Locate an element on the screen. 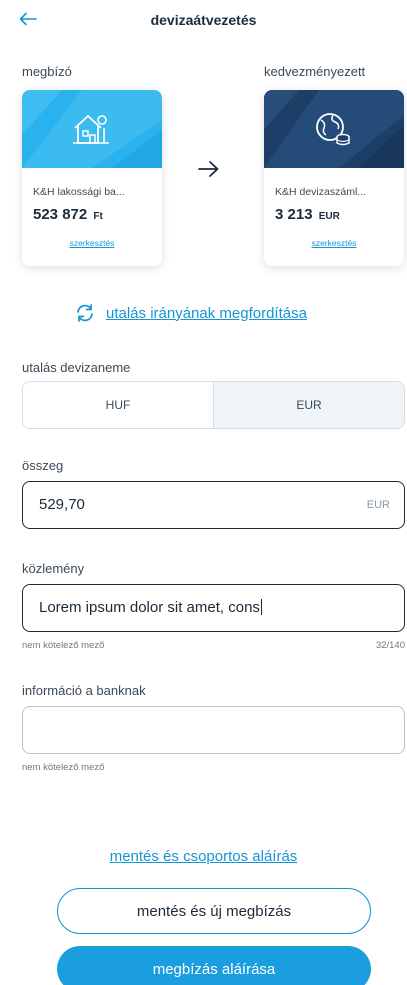 Image resolution: width=407 pixels, height=985 pixels. amount-value: 529,70 is located at coordinates (62, 504).